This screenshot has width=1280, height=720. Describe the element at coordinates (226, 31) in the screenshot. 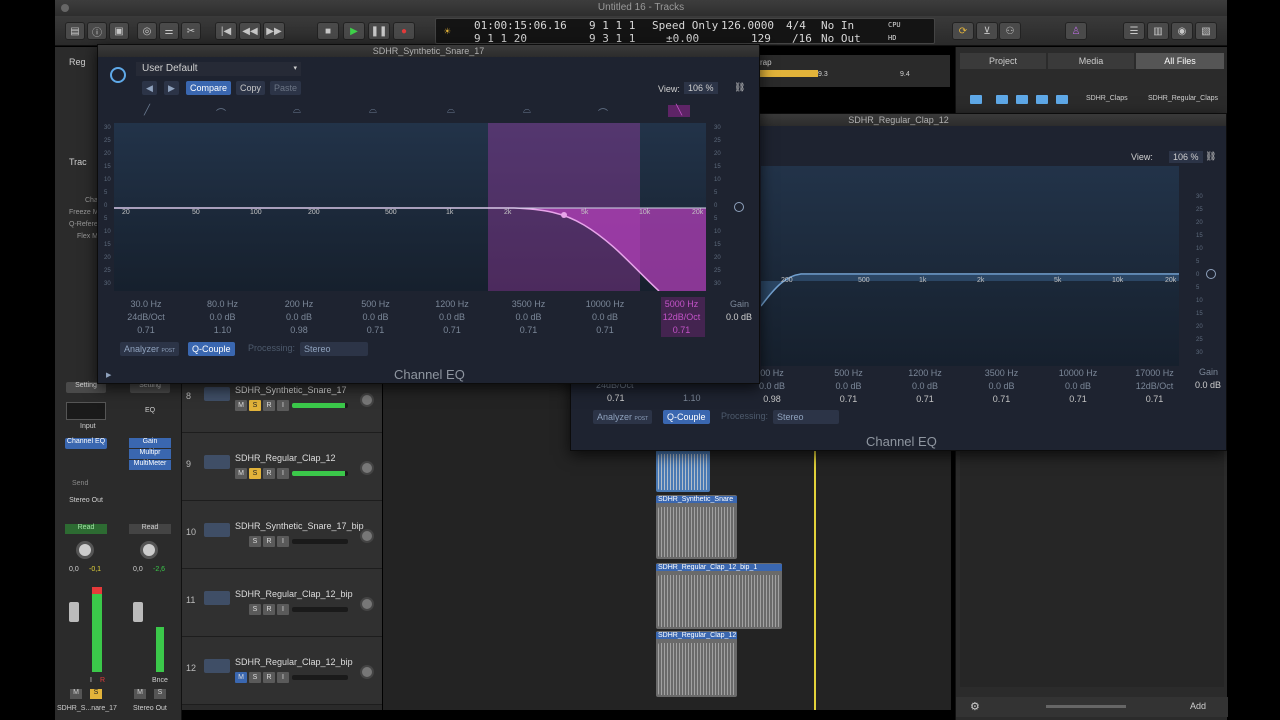

I see `go-to-beginning-button: |◀` at that location.